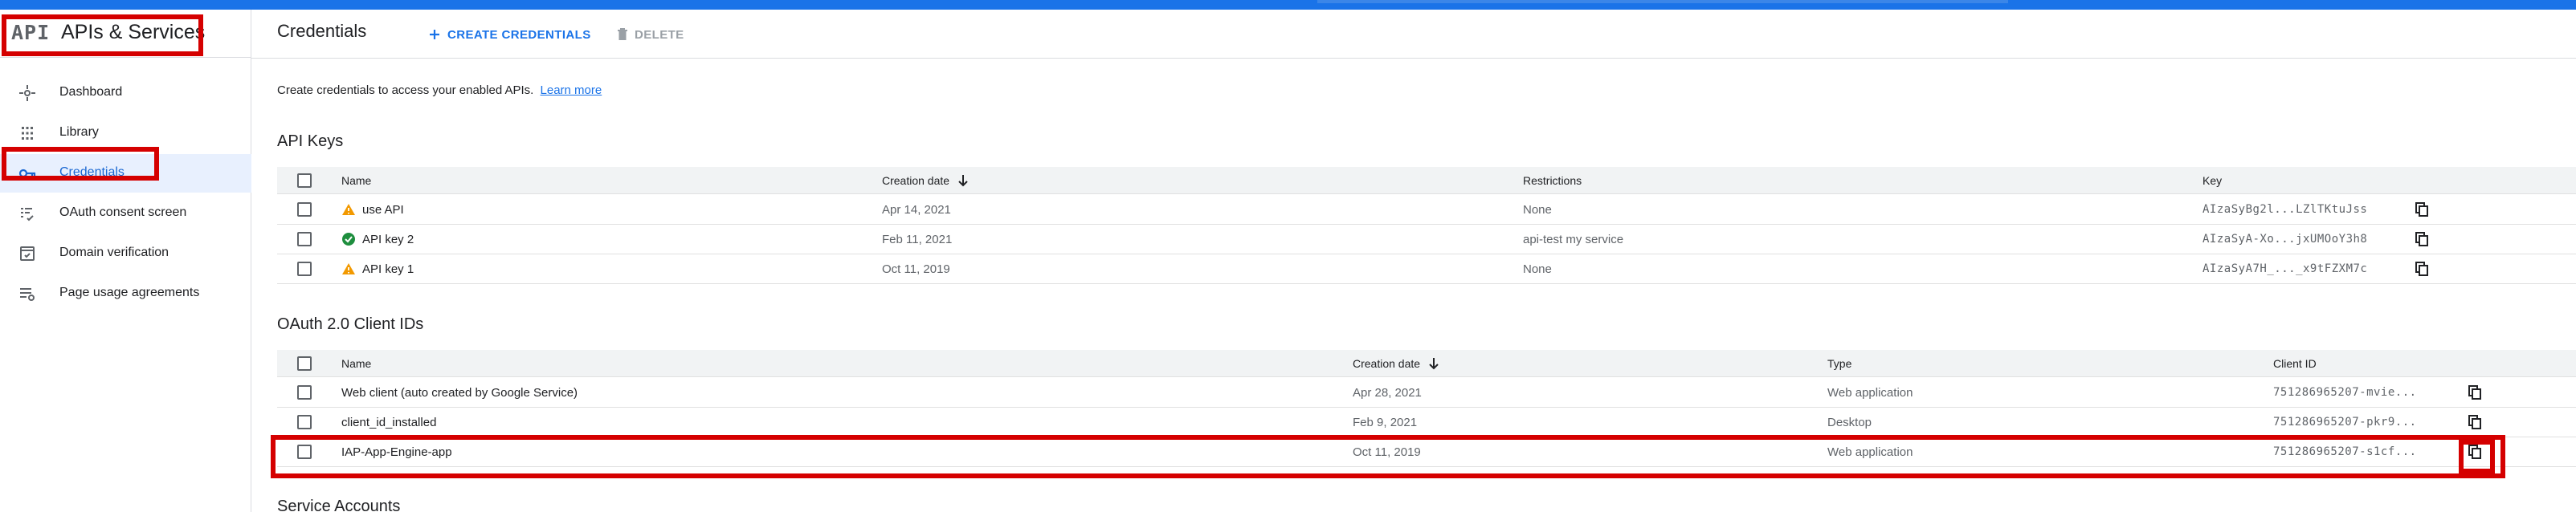 This screenshot has width=2576, height=512. Describe the element at coordinates (125, 93) in the screenshot. I see `sidebar-item-dashboard: Dashboard` at that location.